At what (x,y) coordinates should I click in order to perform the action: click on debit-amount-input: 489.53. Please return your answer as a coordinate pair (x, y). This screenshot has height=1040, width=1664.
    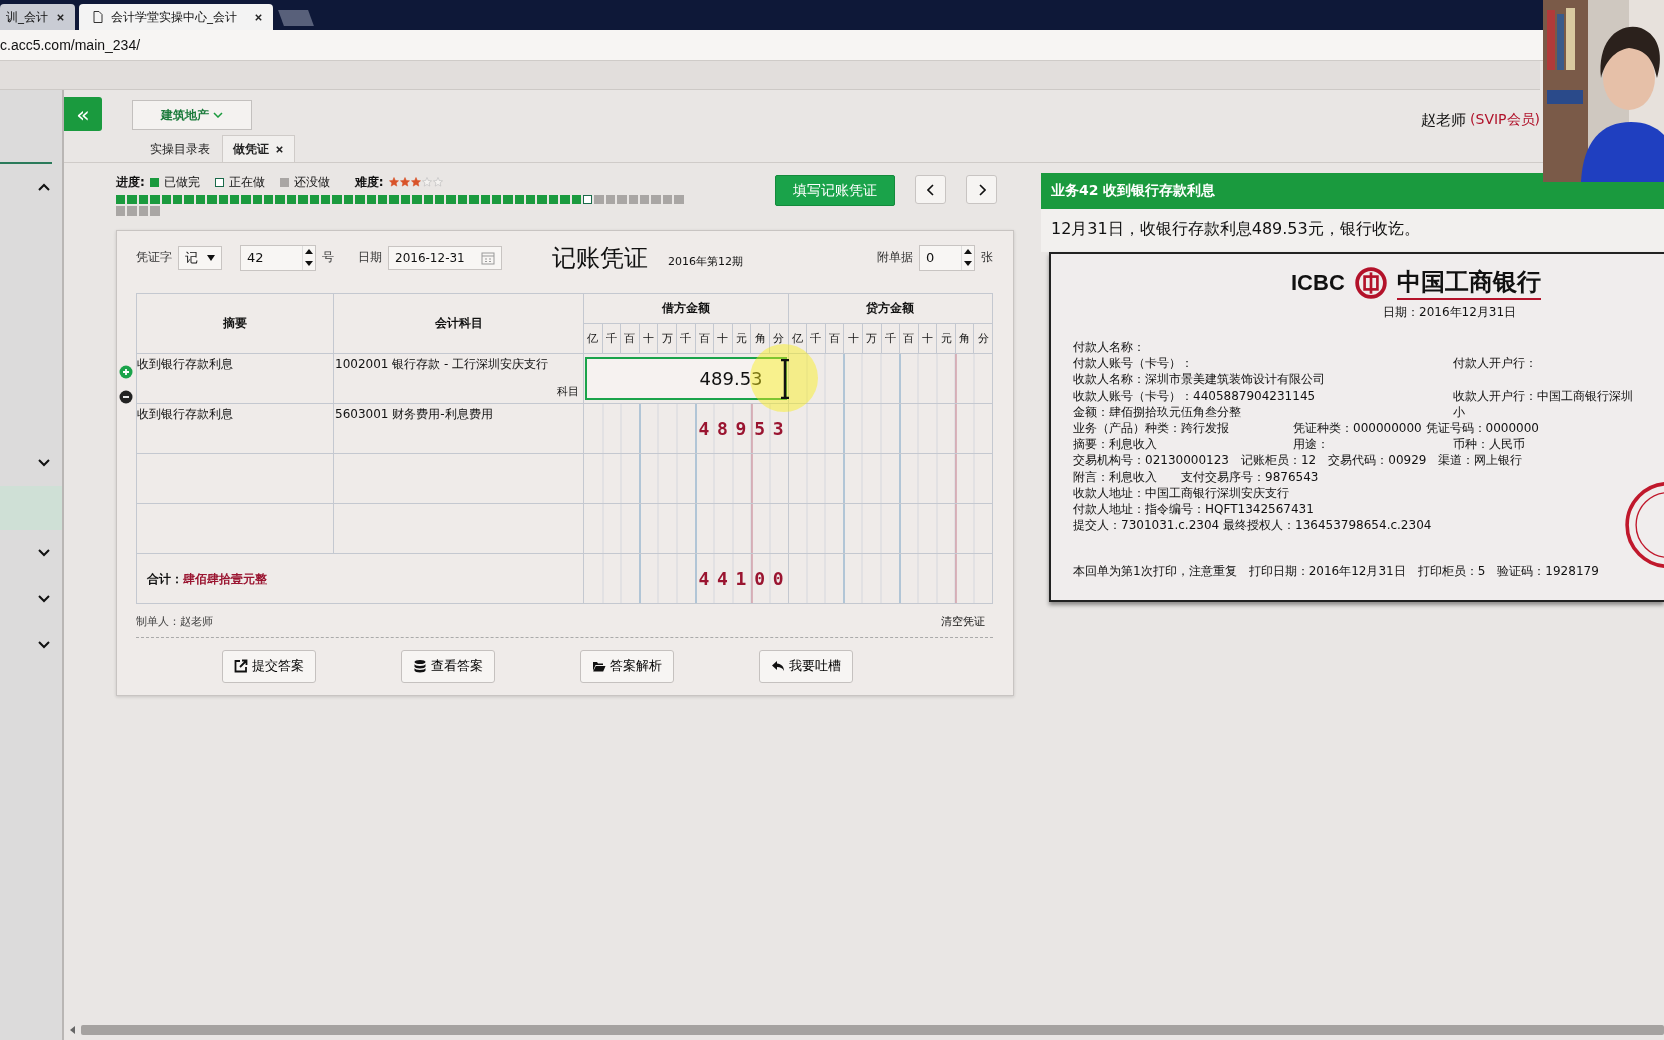
    Looking at the image, I should click on (686, 378).